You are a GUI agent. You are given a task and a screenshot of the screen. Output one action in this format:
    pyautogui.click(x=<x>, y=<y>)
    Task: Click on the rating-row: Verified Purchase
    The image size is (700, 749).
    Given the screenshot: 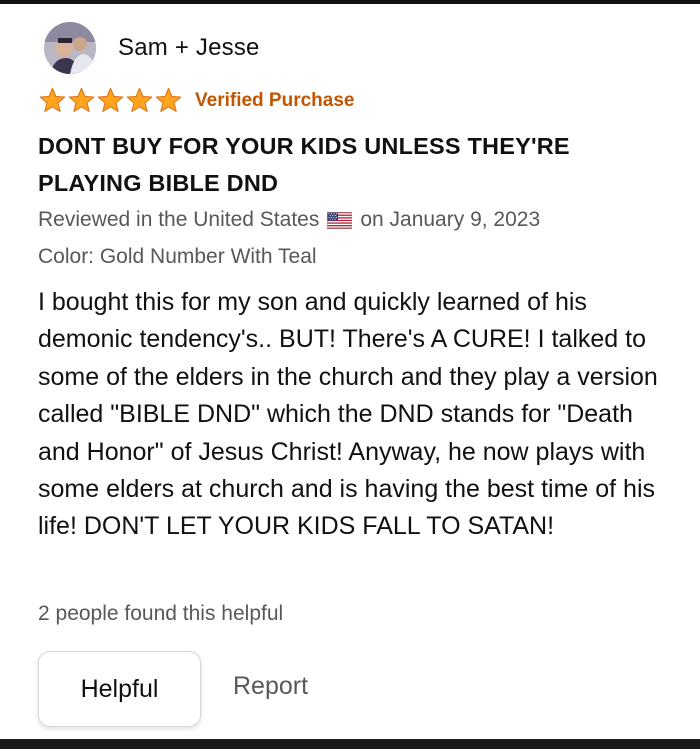 What is the action you would take?
    pyautogui.click(x=196, y=100)
    